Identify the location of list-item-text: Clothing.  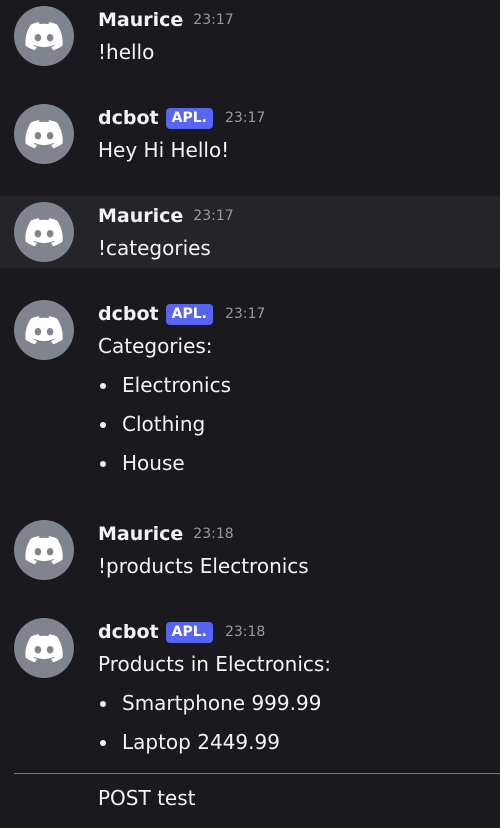
(164, 424).